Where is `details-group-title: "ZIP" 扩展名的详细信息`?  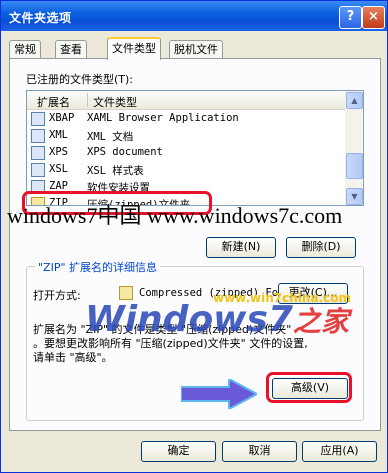
details-group-title: "ZIP" 扩展名的详细信息 is located at coordinates (98, 267).